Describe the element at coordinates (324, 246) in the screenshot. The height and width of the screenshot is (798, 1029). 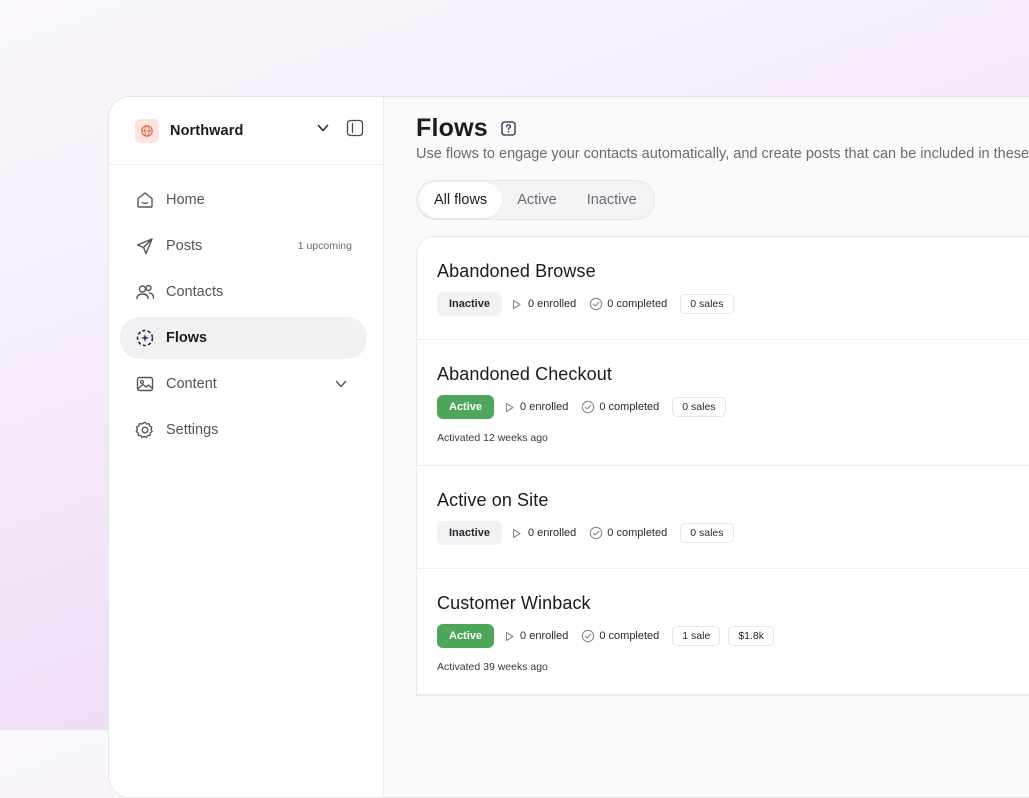
I see `upcoming-count: 1 upcoming` at that location.